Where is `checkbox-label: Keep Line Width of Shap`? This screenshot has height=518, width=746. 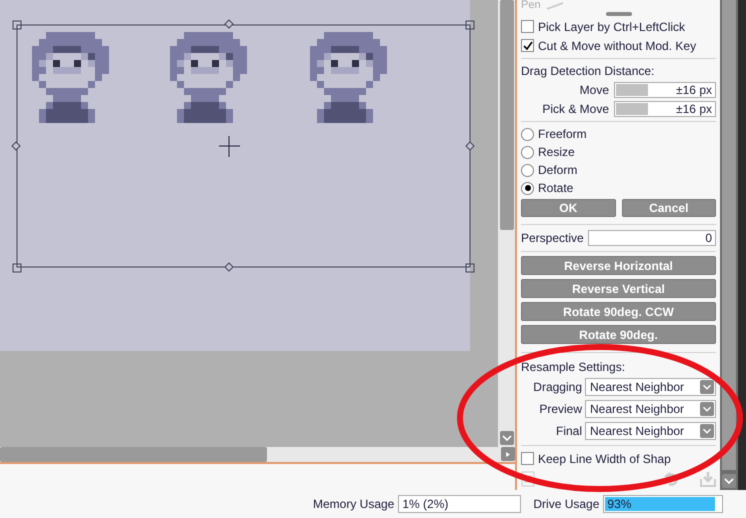
checkbox-label: Keep Line Width of Shap is located at coordinates (604, 459).